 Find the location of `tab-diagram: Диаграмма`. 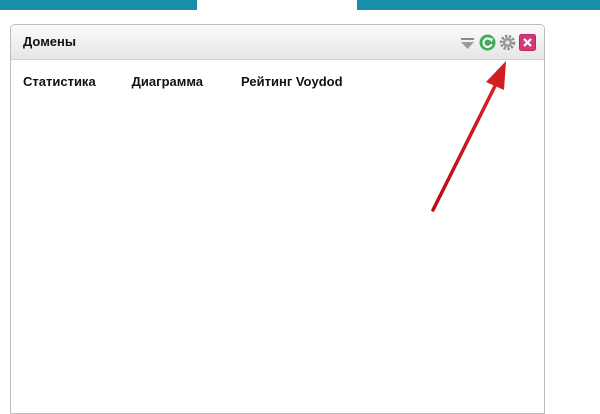

tab-diagram: Диаграмма is located at coordinates (167, 81).